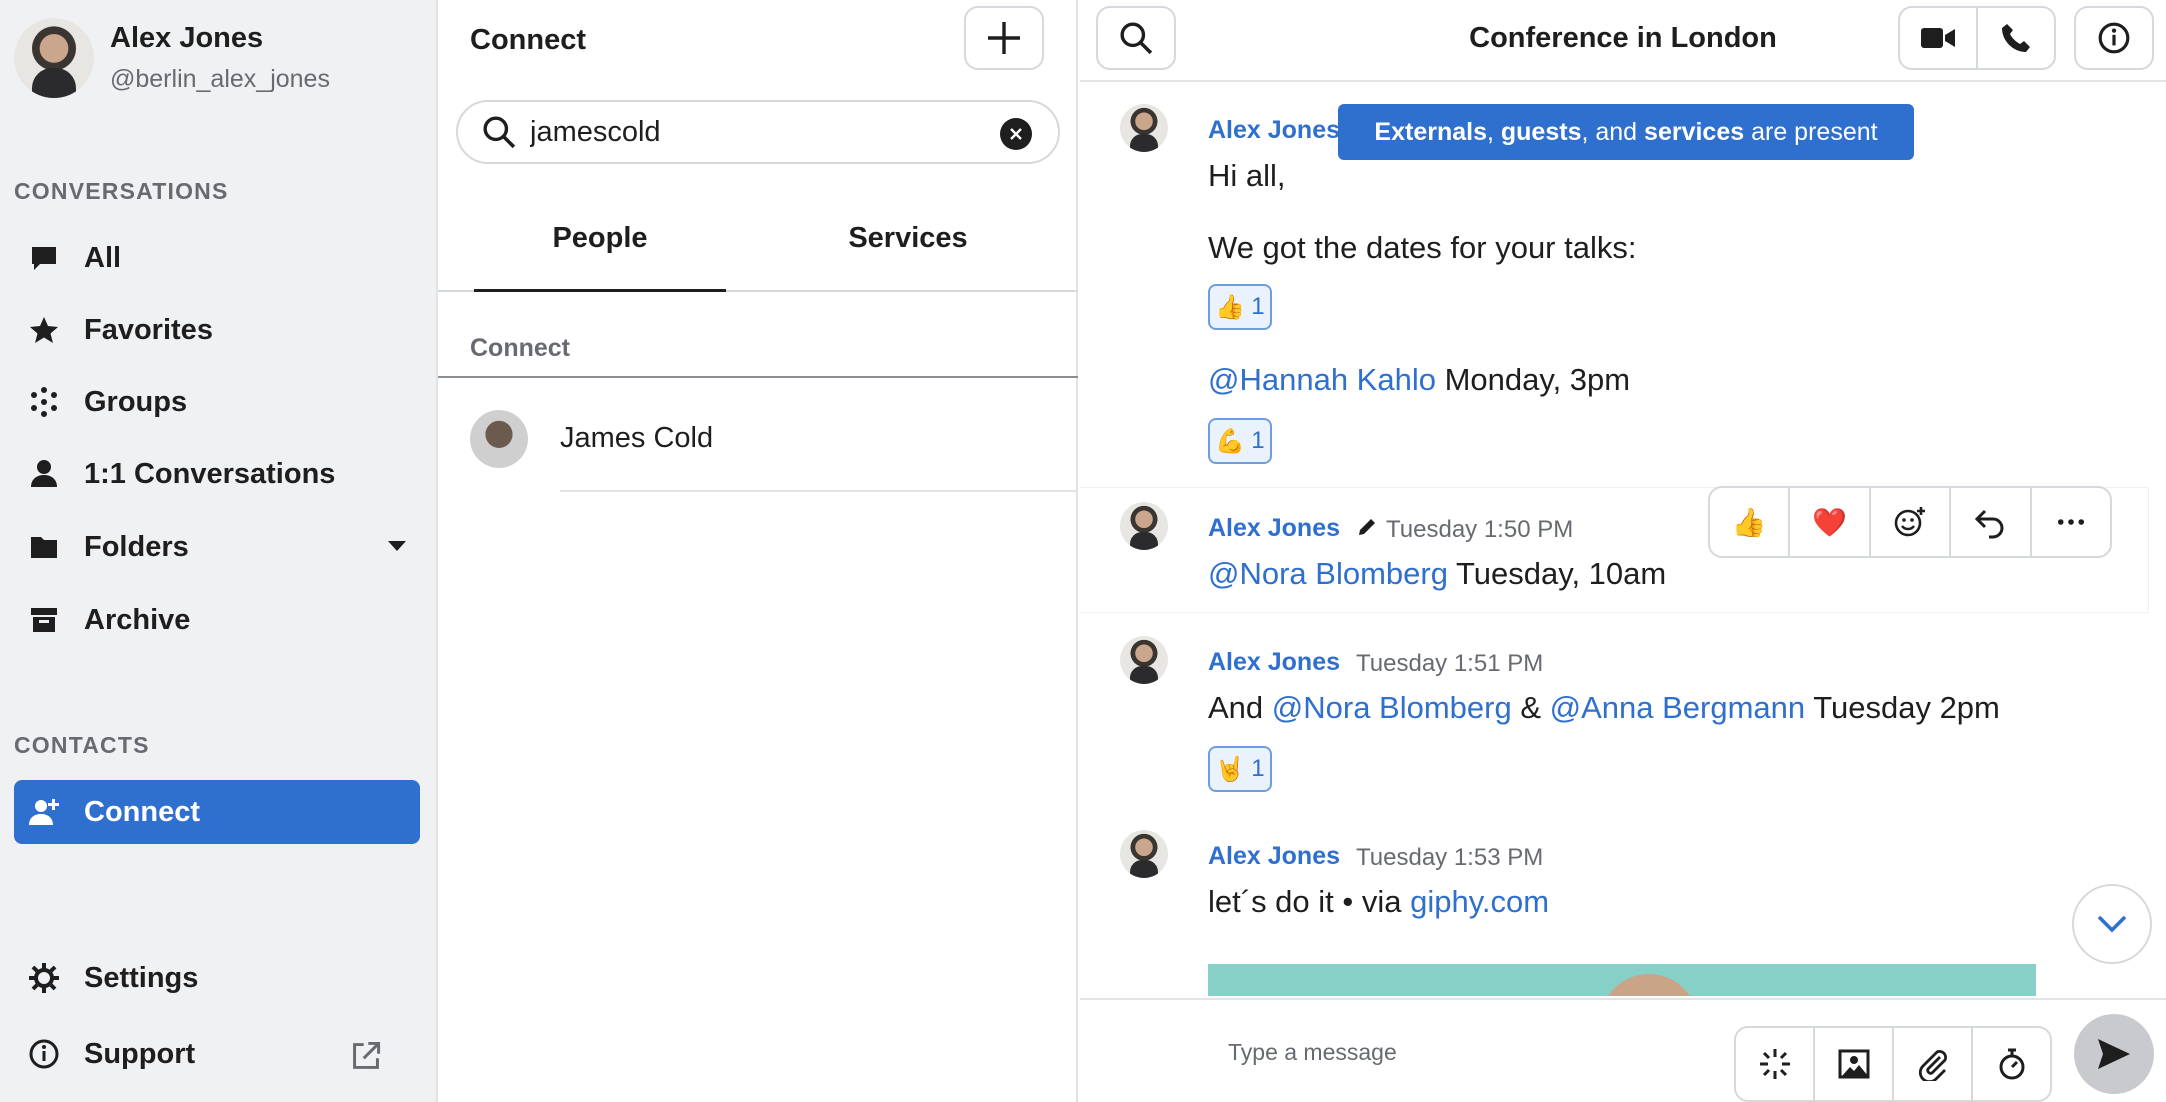 This screenshot has height=1102, width=2166. Describe the element at coordinates (2112, 924) in the screenshot. I see `jump-to-bottom-button` at that location.